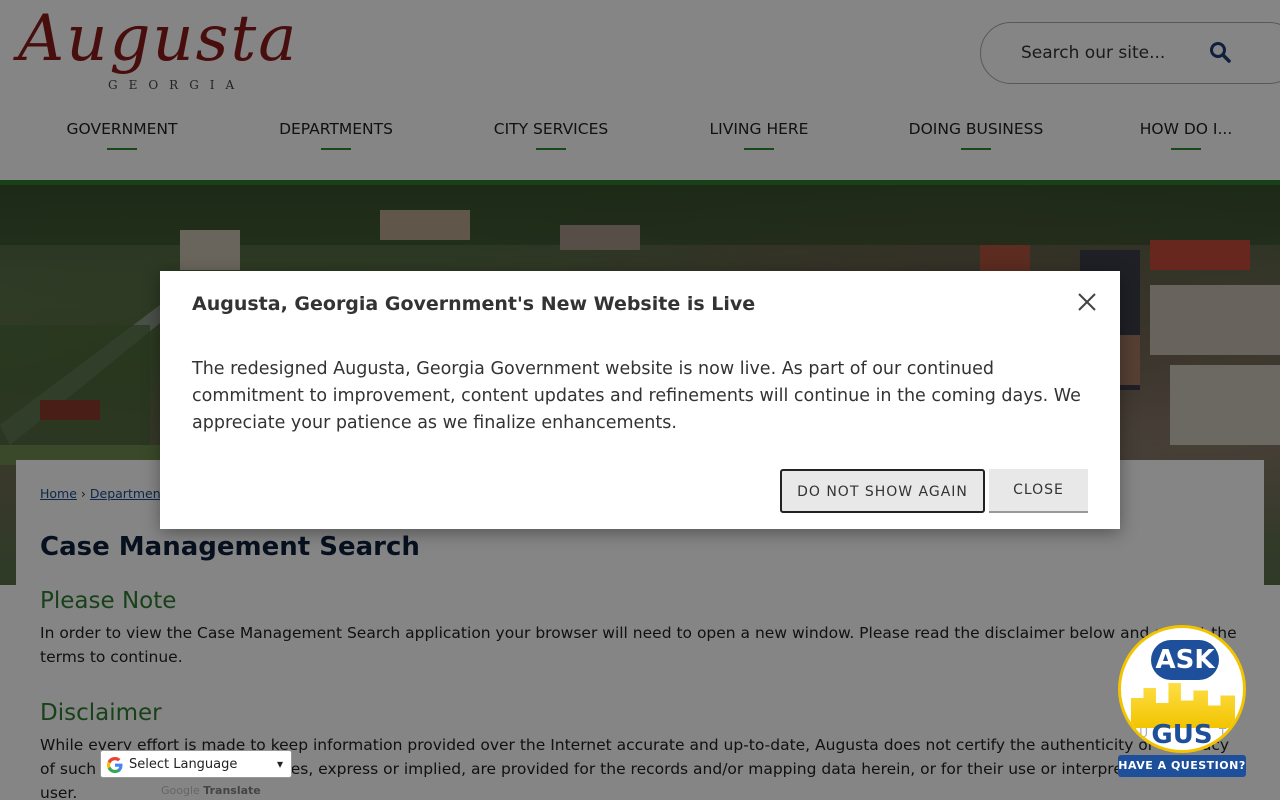 The image size is (1280, 800). What do you see at coordinates (1088, 303) in the screenshot?
I see `close-icon` at bounding box center [1088, 303].